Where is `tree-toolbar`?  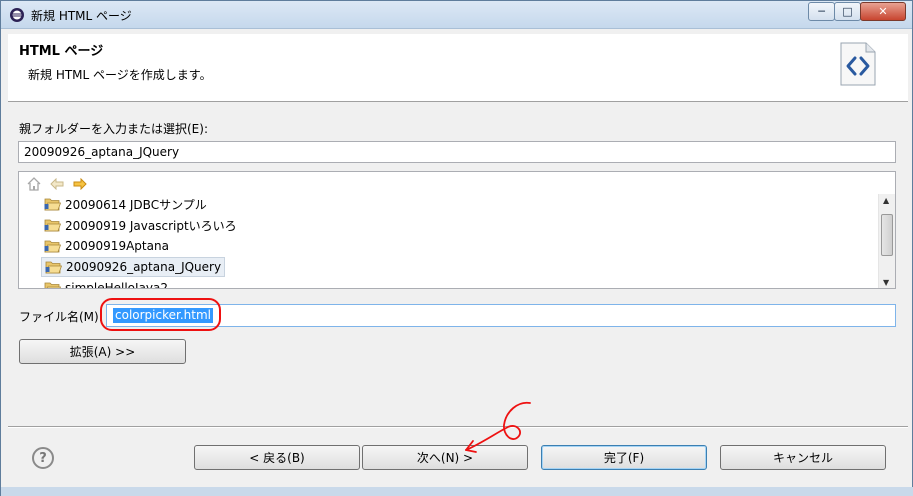 tree-toolbar is located at coordinates (57, 184).